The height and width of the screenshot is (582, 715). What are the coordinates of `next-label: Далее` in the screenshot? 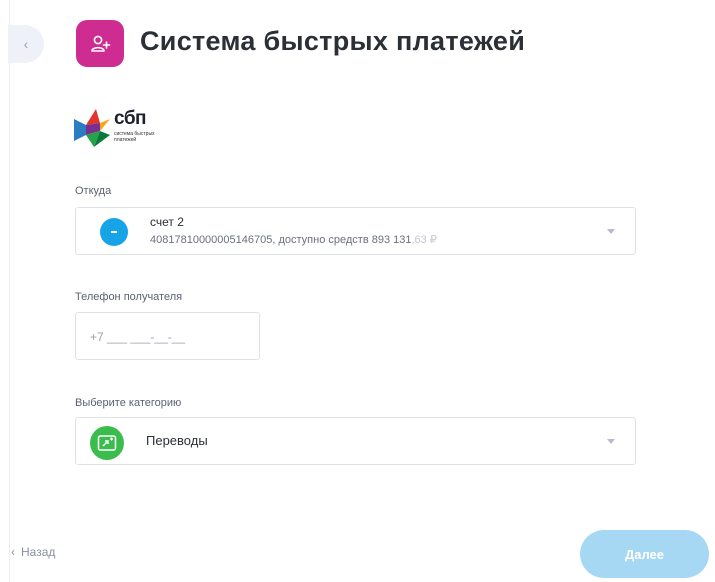 It's located at (644, 554).